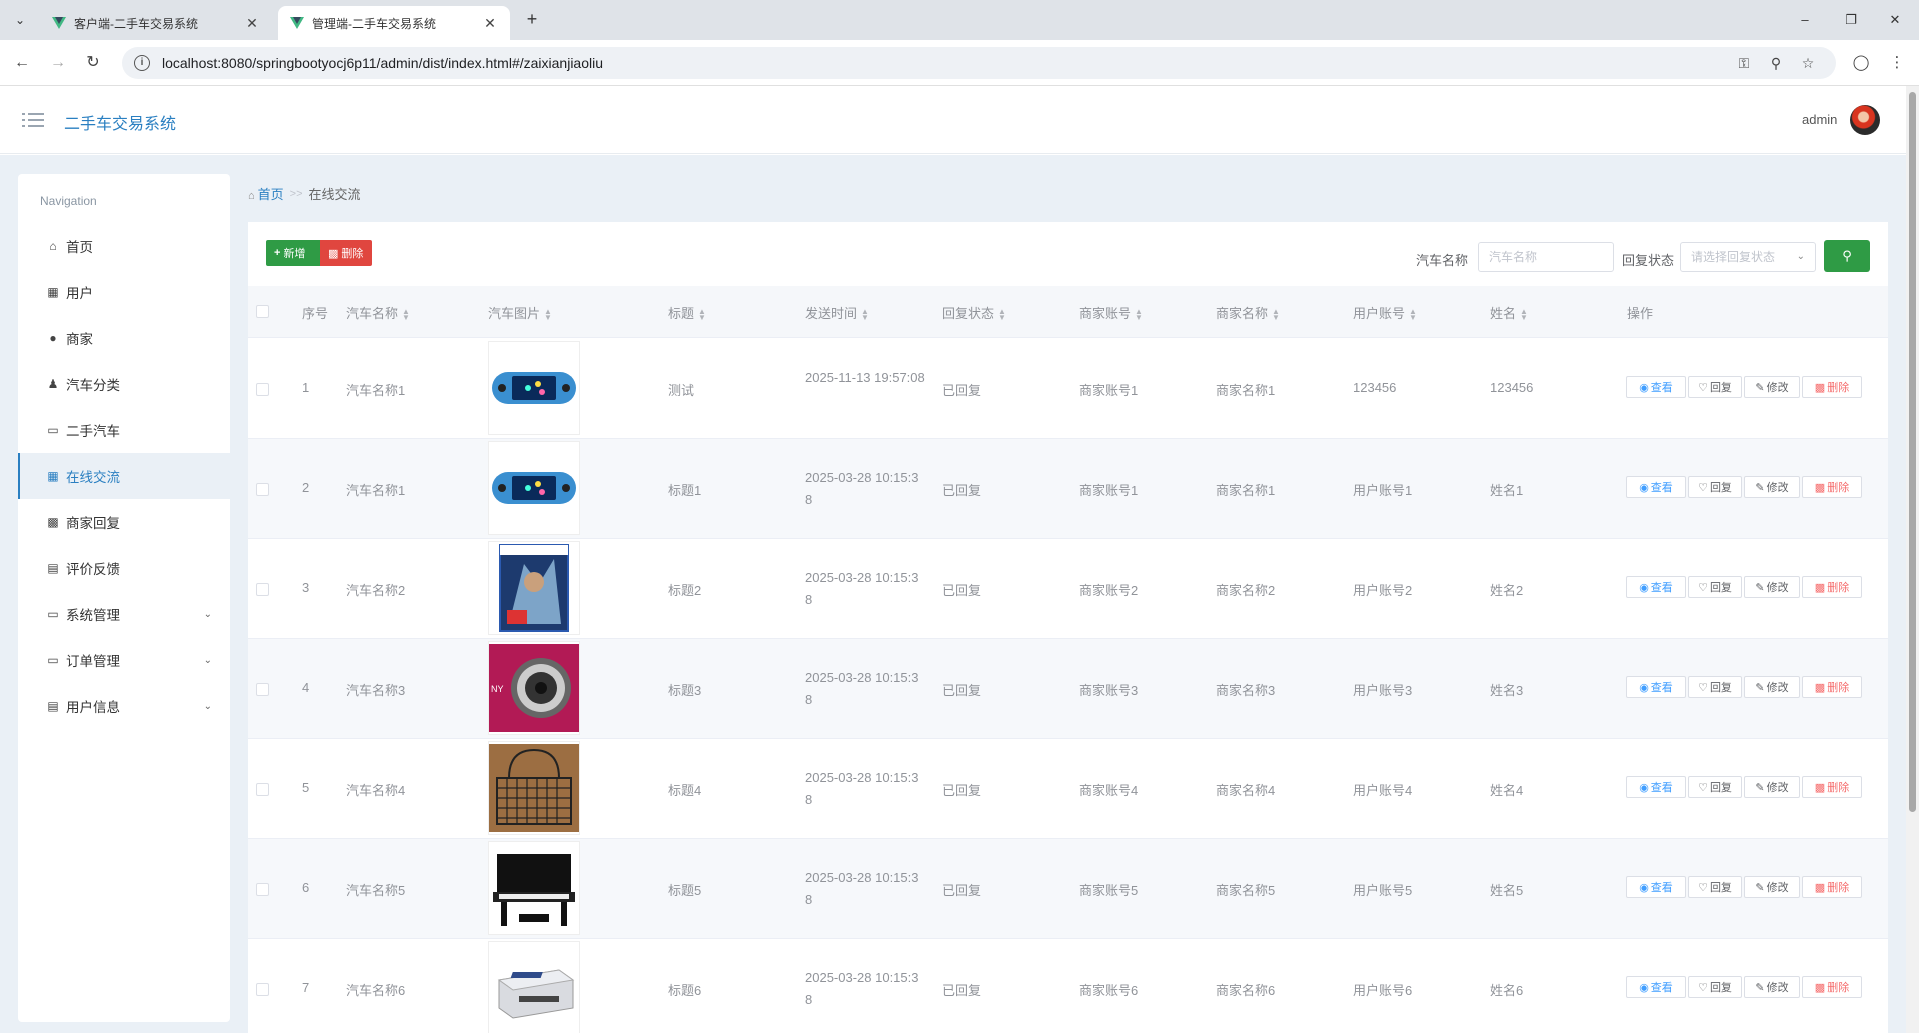 The height and width of the screenshot is (1033, 1919). Describe the element at coordinates (124, 384) in the screenshot. I see `sidebar-item-car-category: ♟ 汽车分类` at that location.